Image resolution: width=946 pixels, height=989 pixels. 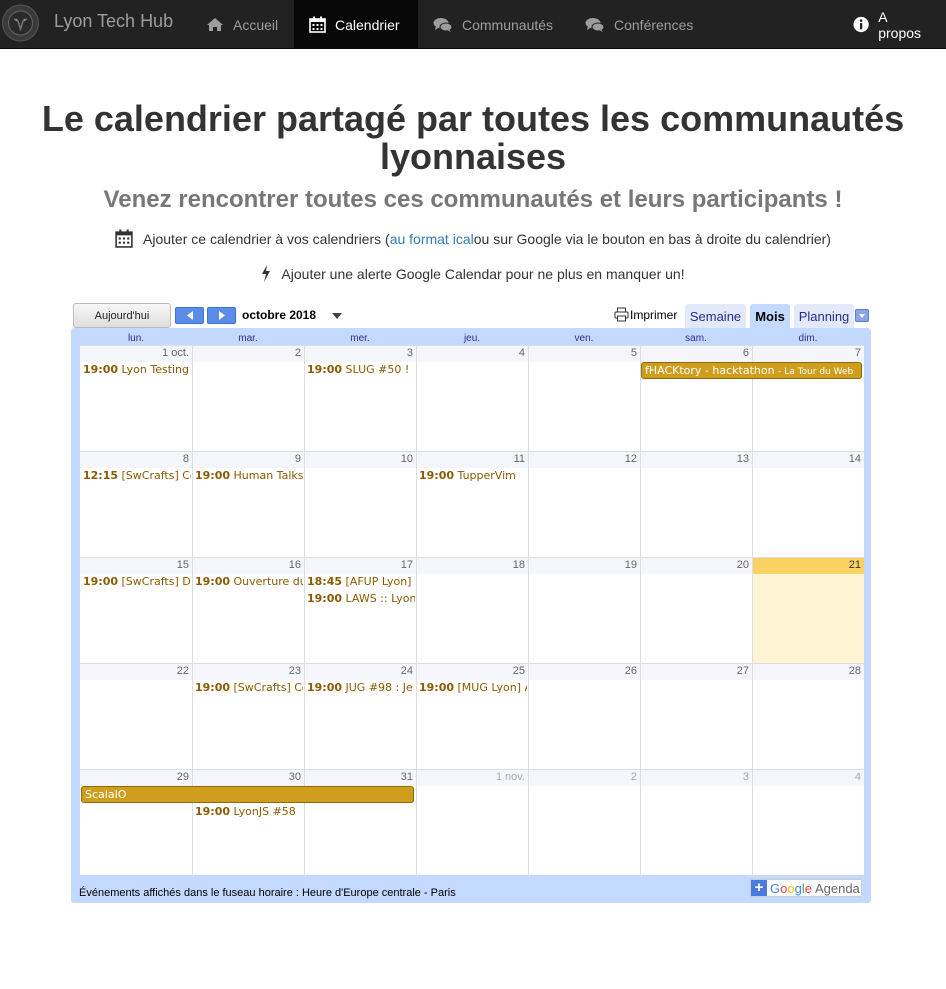 What do you see at coordinates (268, 475) in the screenshot?
I see `event-title: Human Talks O` at bounding box center [268, 475].